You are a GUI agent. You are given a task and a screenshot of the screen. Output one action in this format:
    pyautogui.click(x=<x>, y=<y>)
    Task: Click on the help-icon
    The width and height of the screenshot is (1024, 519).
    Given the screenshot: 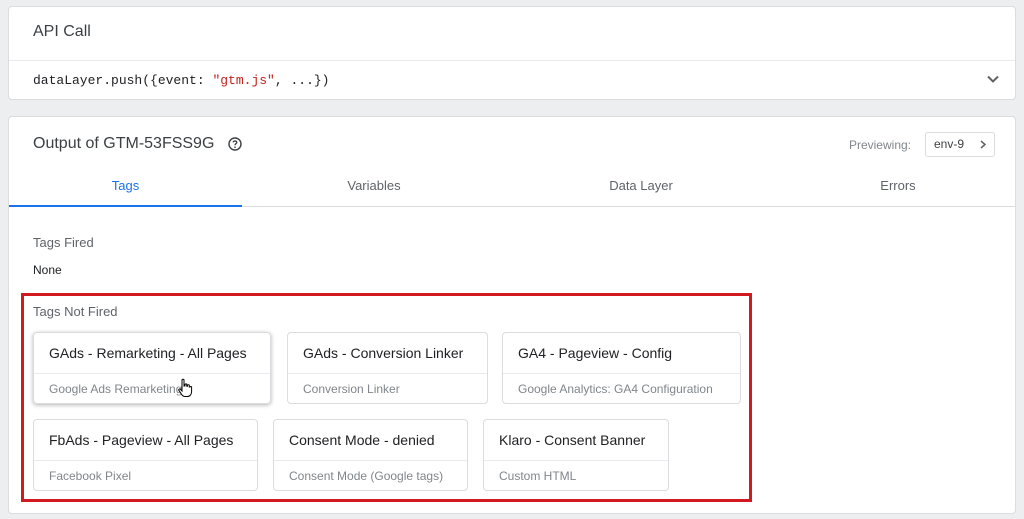 What is the action you would take?
    pyautogui.click(x=235, y=144)
    